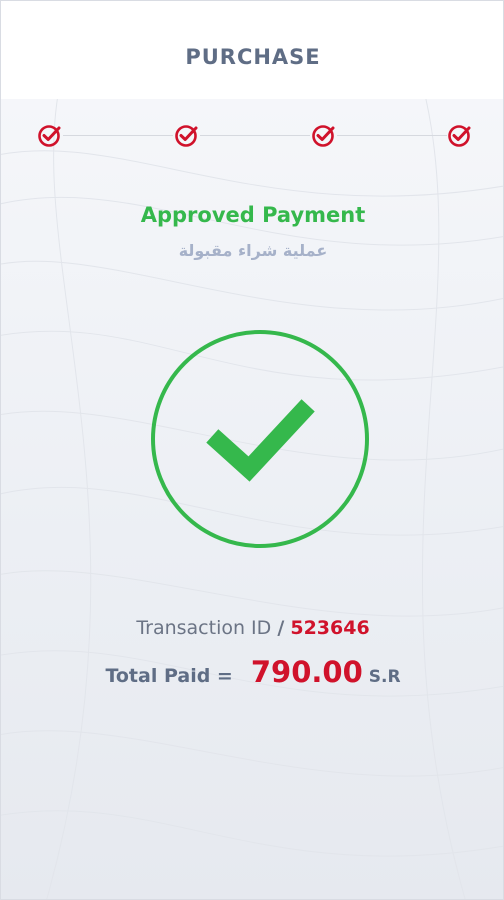 This screenshot has height=900, width=504. I want to click on total-label: Total Paid =, so click(169, 676).